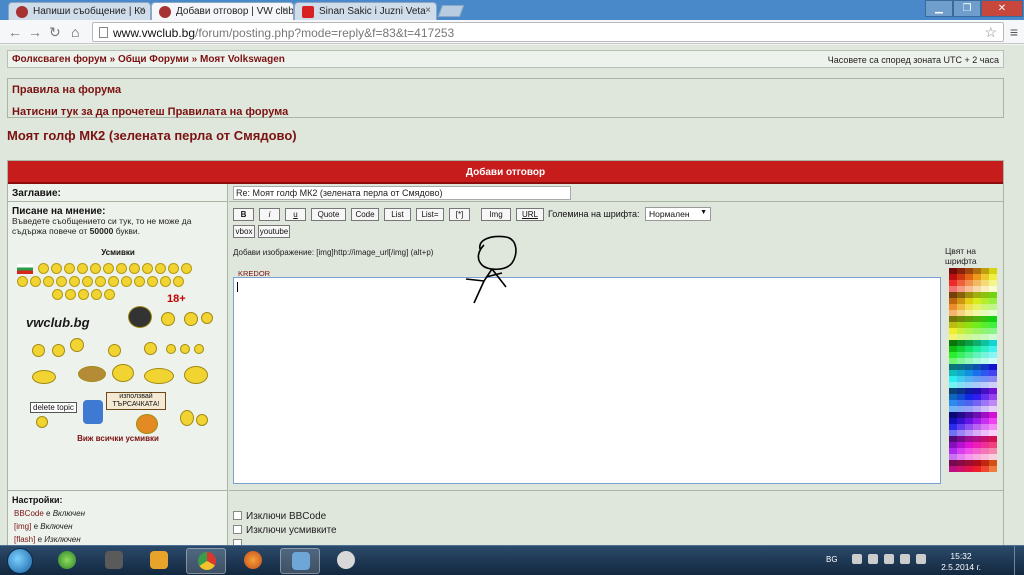 This screenshot has height=575, width=1024. I want to click on bookmark-star-icon: ☆, so click(990, 32).